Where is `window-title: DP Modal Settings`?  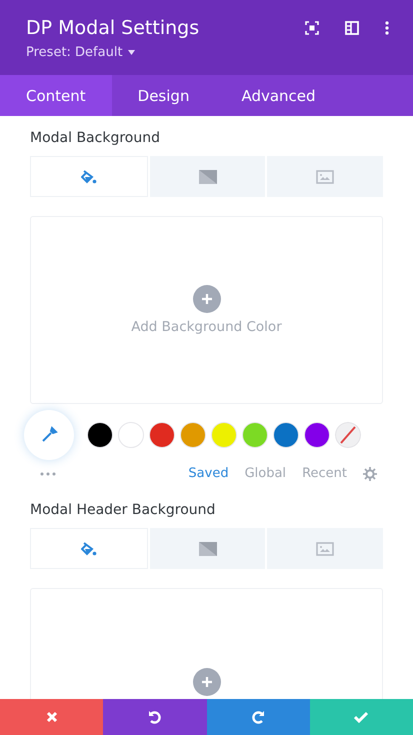
window-title: DP Modal Settings is located at coordinates (113, 28).